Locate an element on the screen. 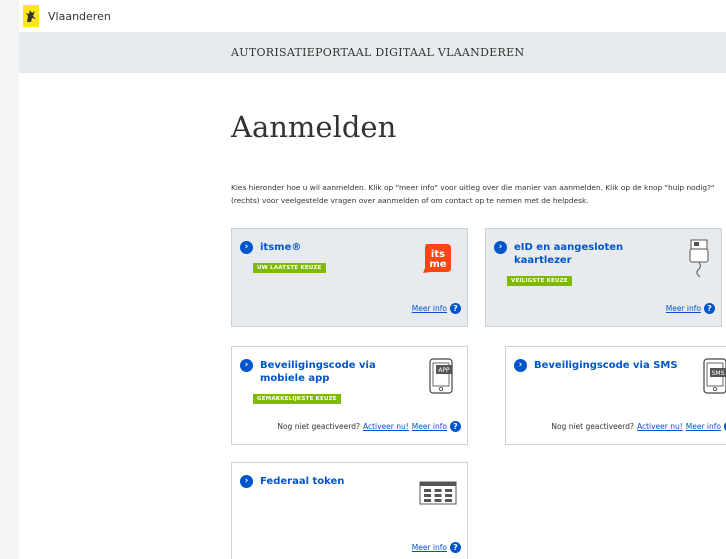 The height and width of the screenshot is (559, 726). itsme-logo-icon: its me is located at coordinates (437, 260).